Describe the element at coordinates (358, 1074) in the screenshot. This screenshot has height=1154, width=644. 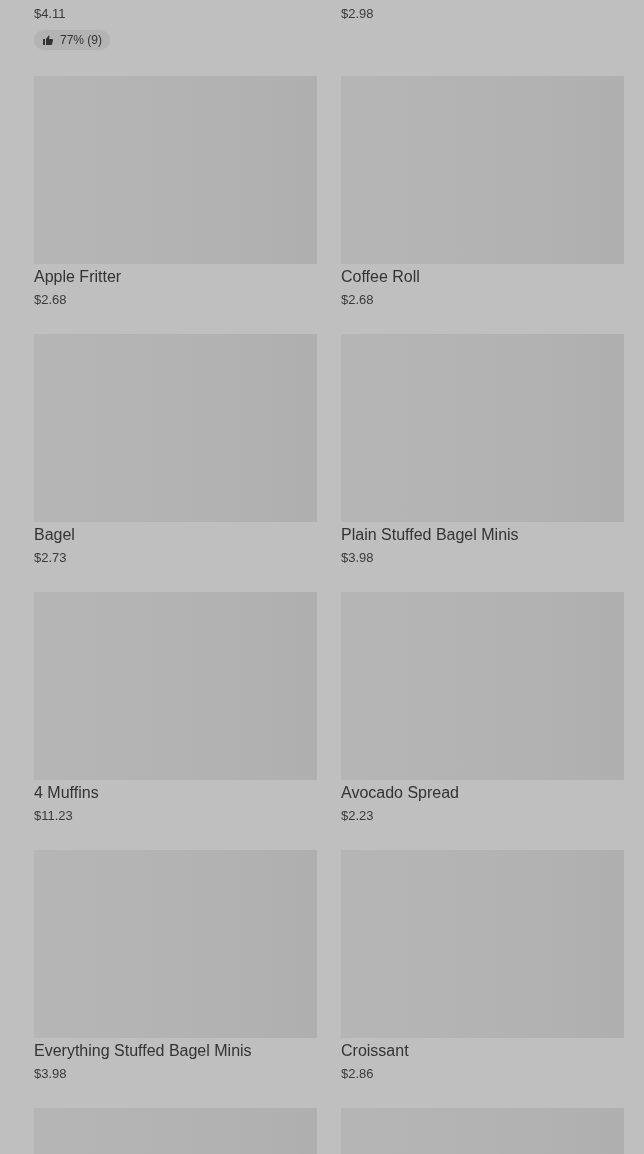
I see `item-price: $2.86` at that location.